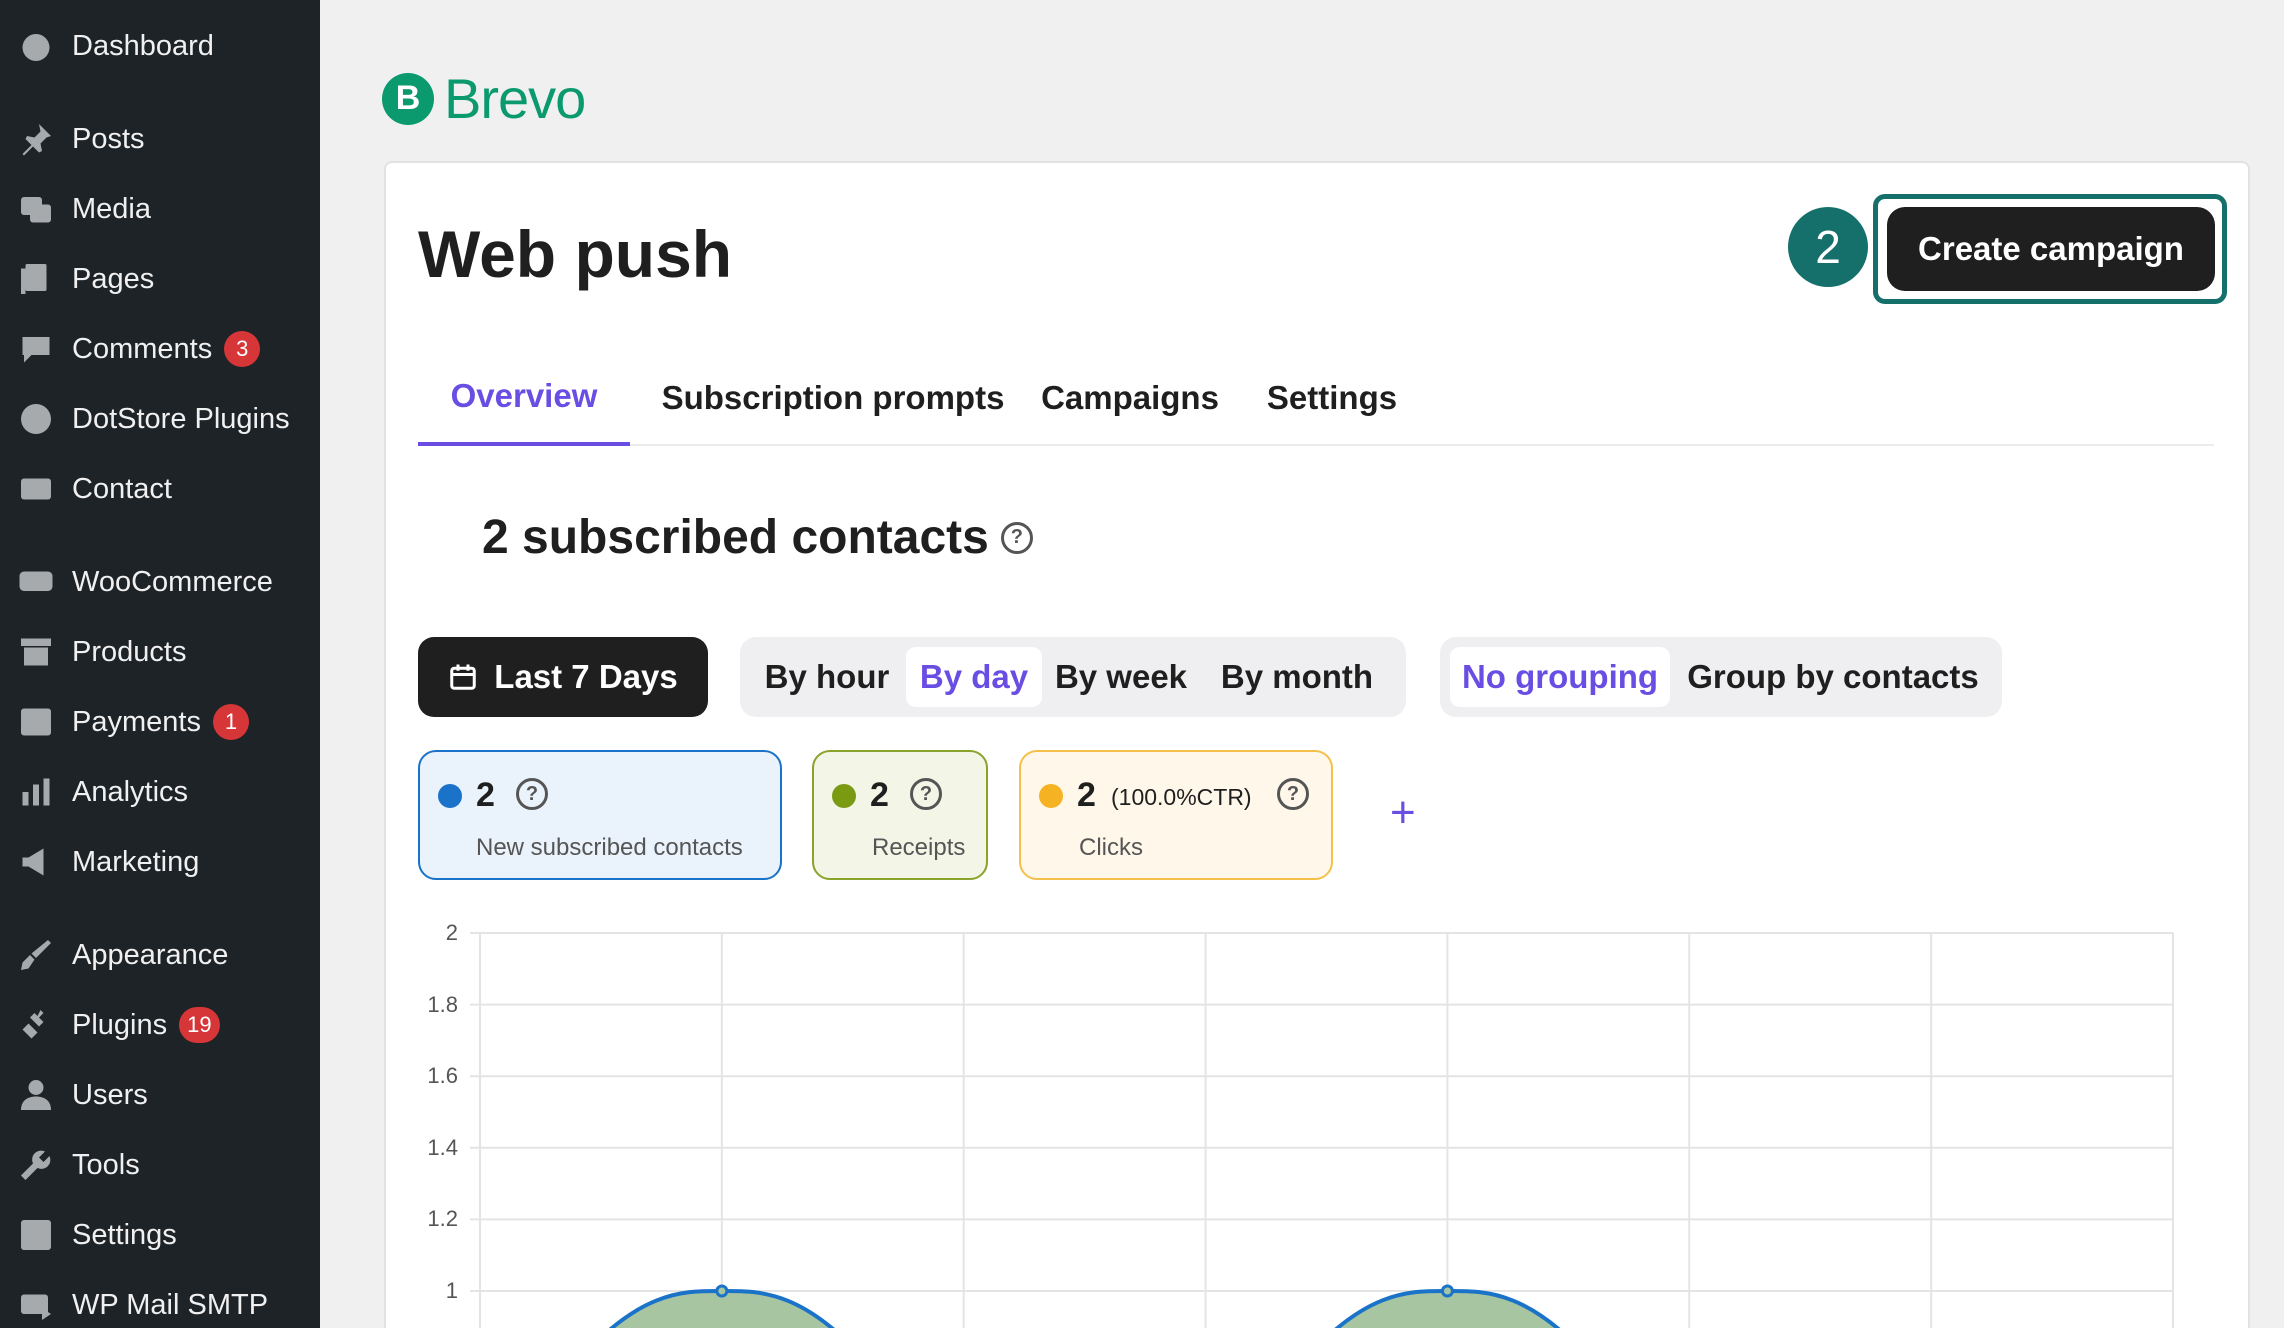 This screenshot has height=1328, width=2284. I want to click on tab-campaigns: Campaigns, so click(1130, 398).